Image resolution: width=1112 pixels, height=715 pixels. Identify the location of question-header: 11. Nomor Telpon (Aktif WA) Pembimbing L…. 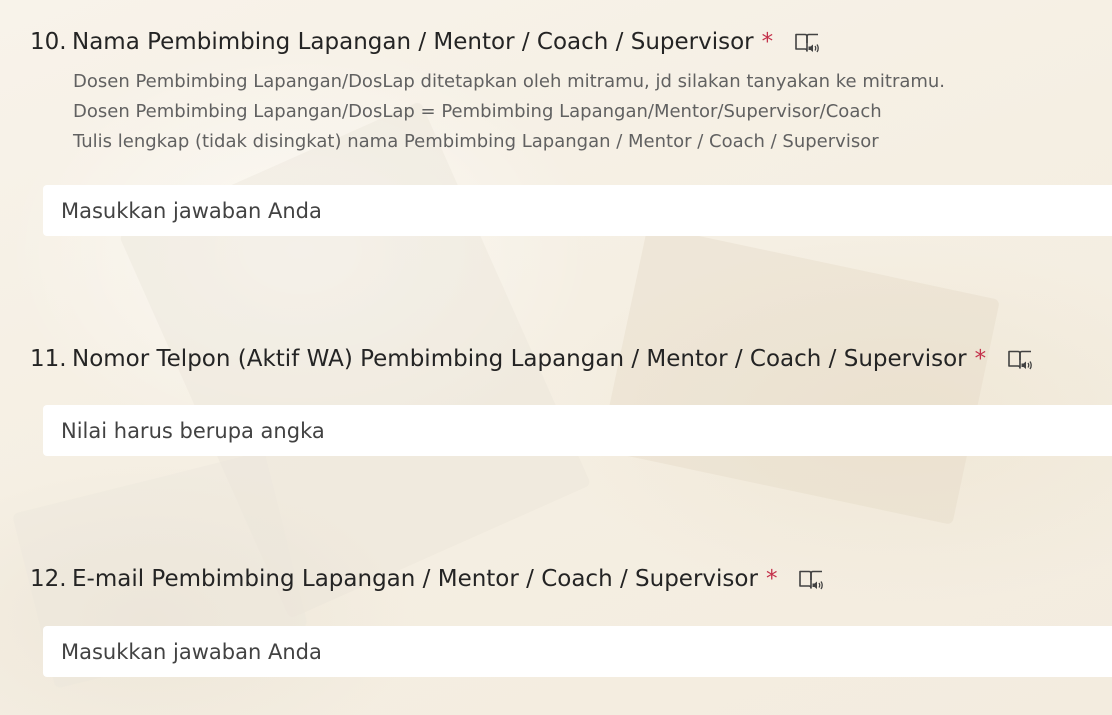
(571, 359).